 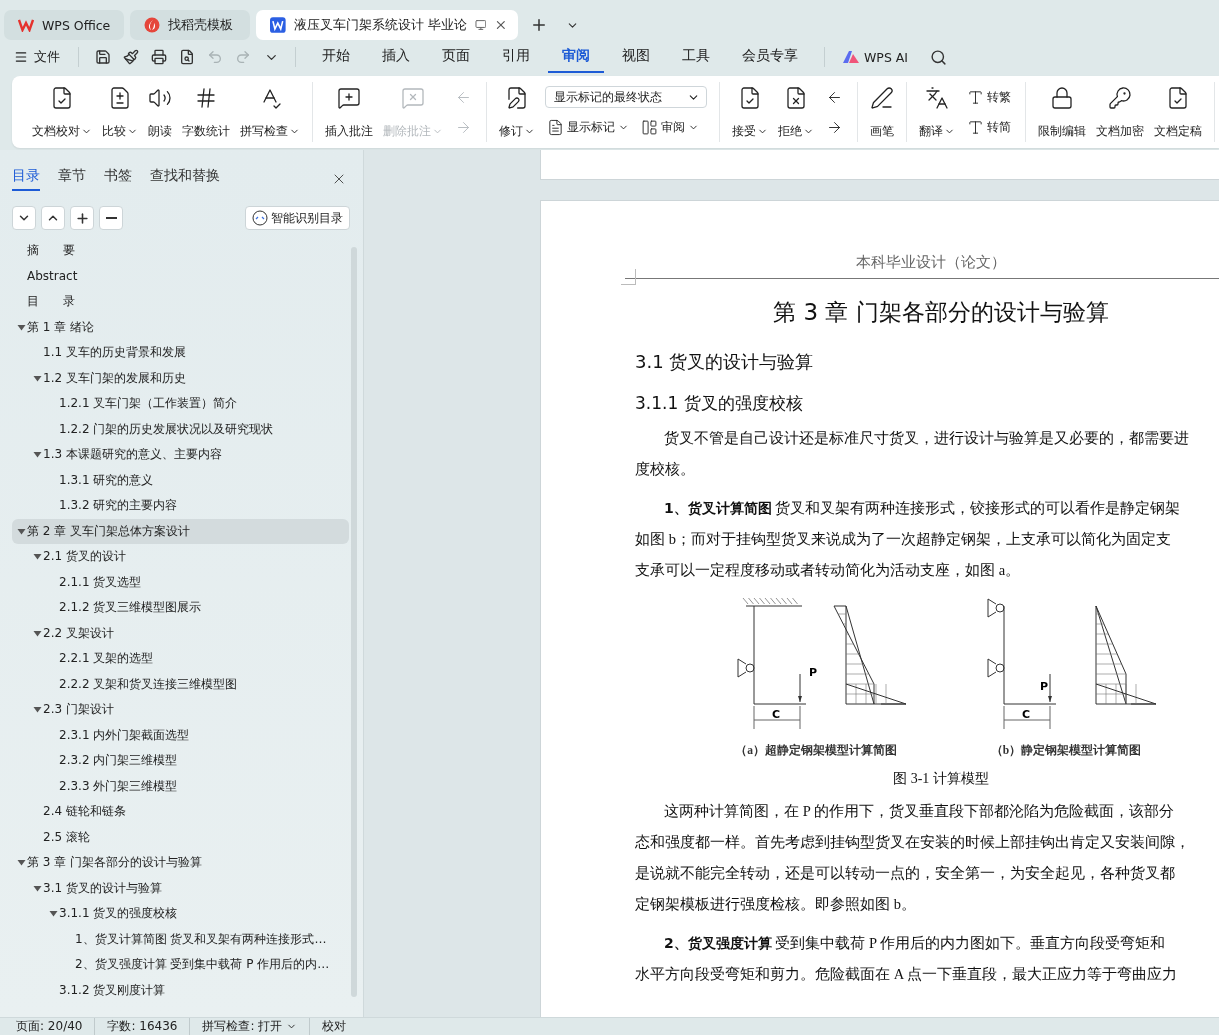 I want to click on app-tab: 找稻壳模板, so click(x=190, y=25).